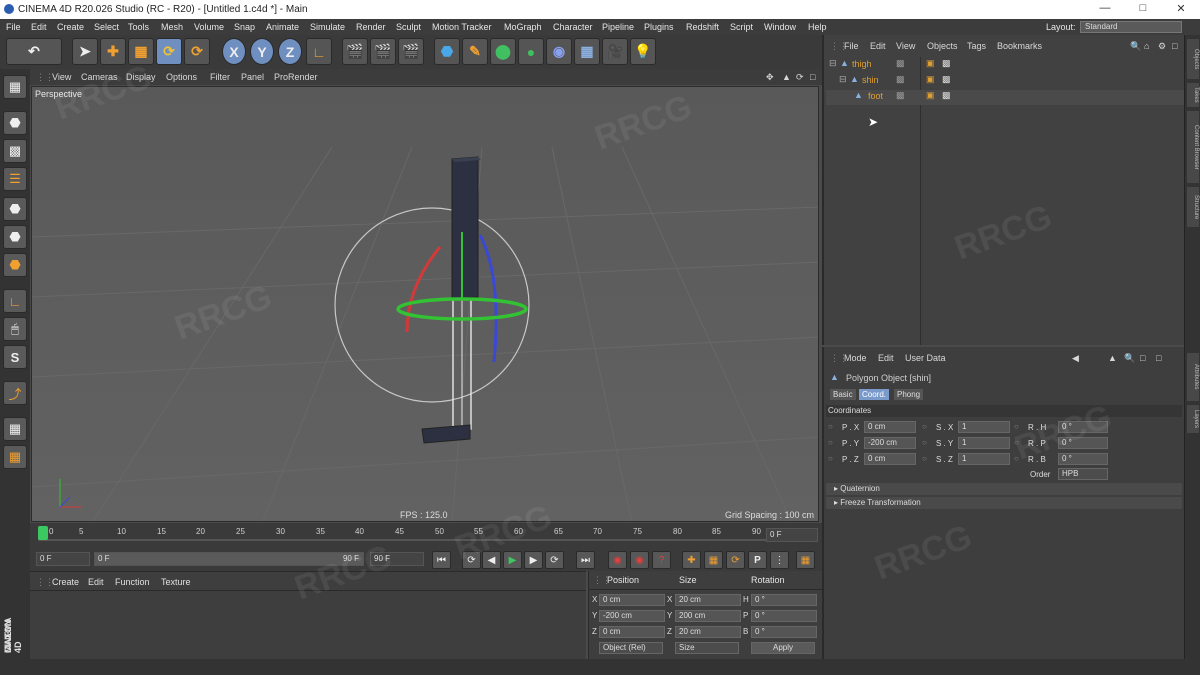 This screenshot has width=1200, height=675. I want to click on object-row: ⊟ ▲ thigh ▩ ▣ ▩, so click(1005, 65).